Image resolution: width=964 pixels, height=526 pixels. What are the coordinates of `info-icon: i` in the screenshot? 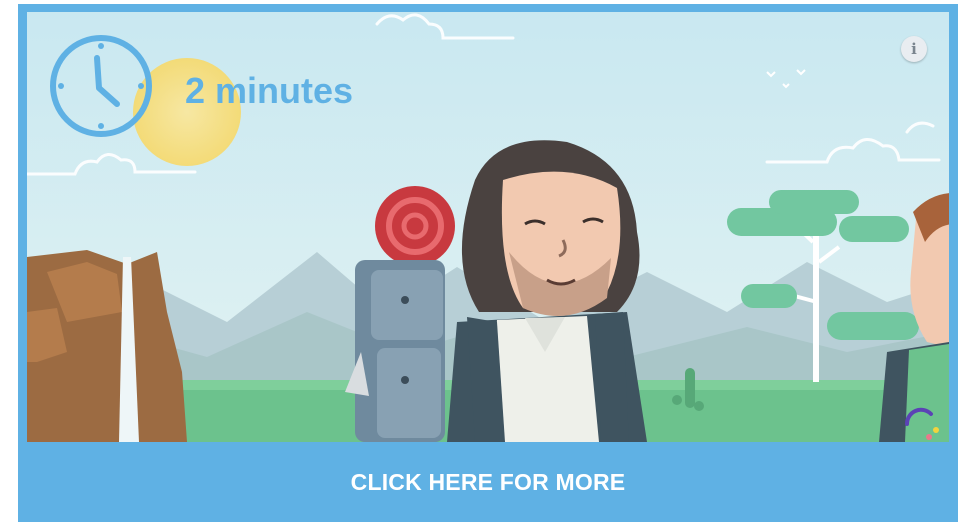 It's located at (914, 49).